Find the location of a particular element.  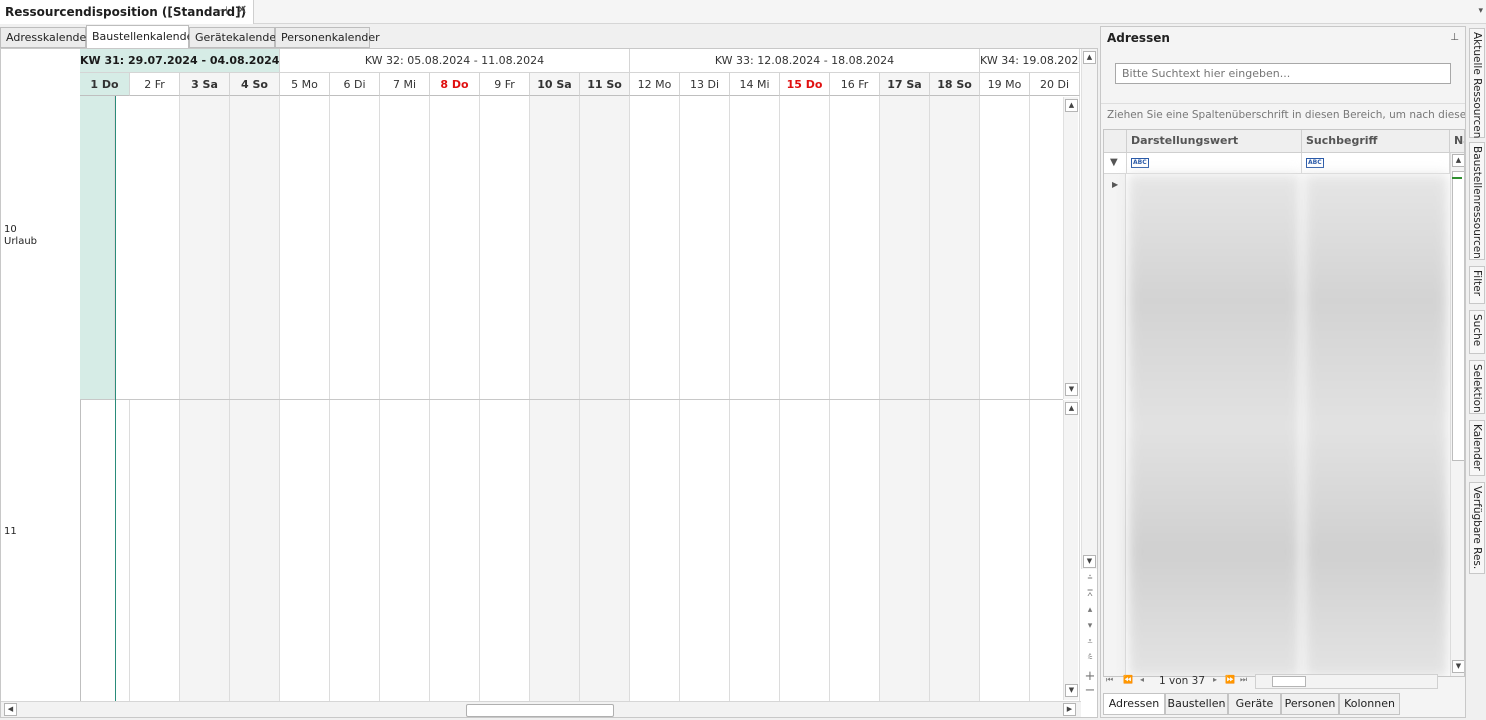

column-header-darstellungswert: Darstellungswert is located at coordinates (1214, 141).